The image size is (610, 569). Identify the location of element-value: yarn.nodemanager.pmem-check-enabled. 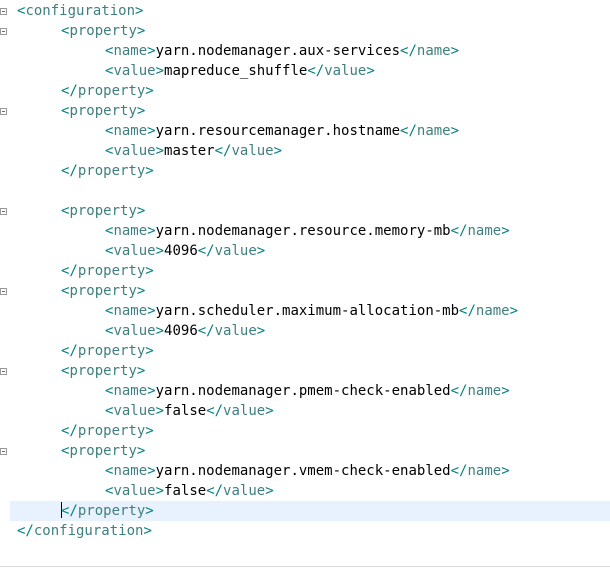
(303, 391).